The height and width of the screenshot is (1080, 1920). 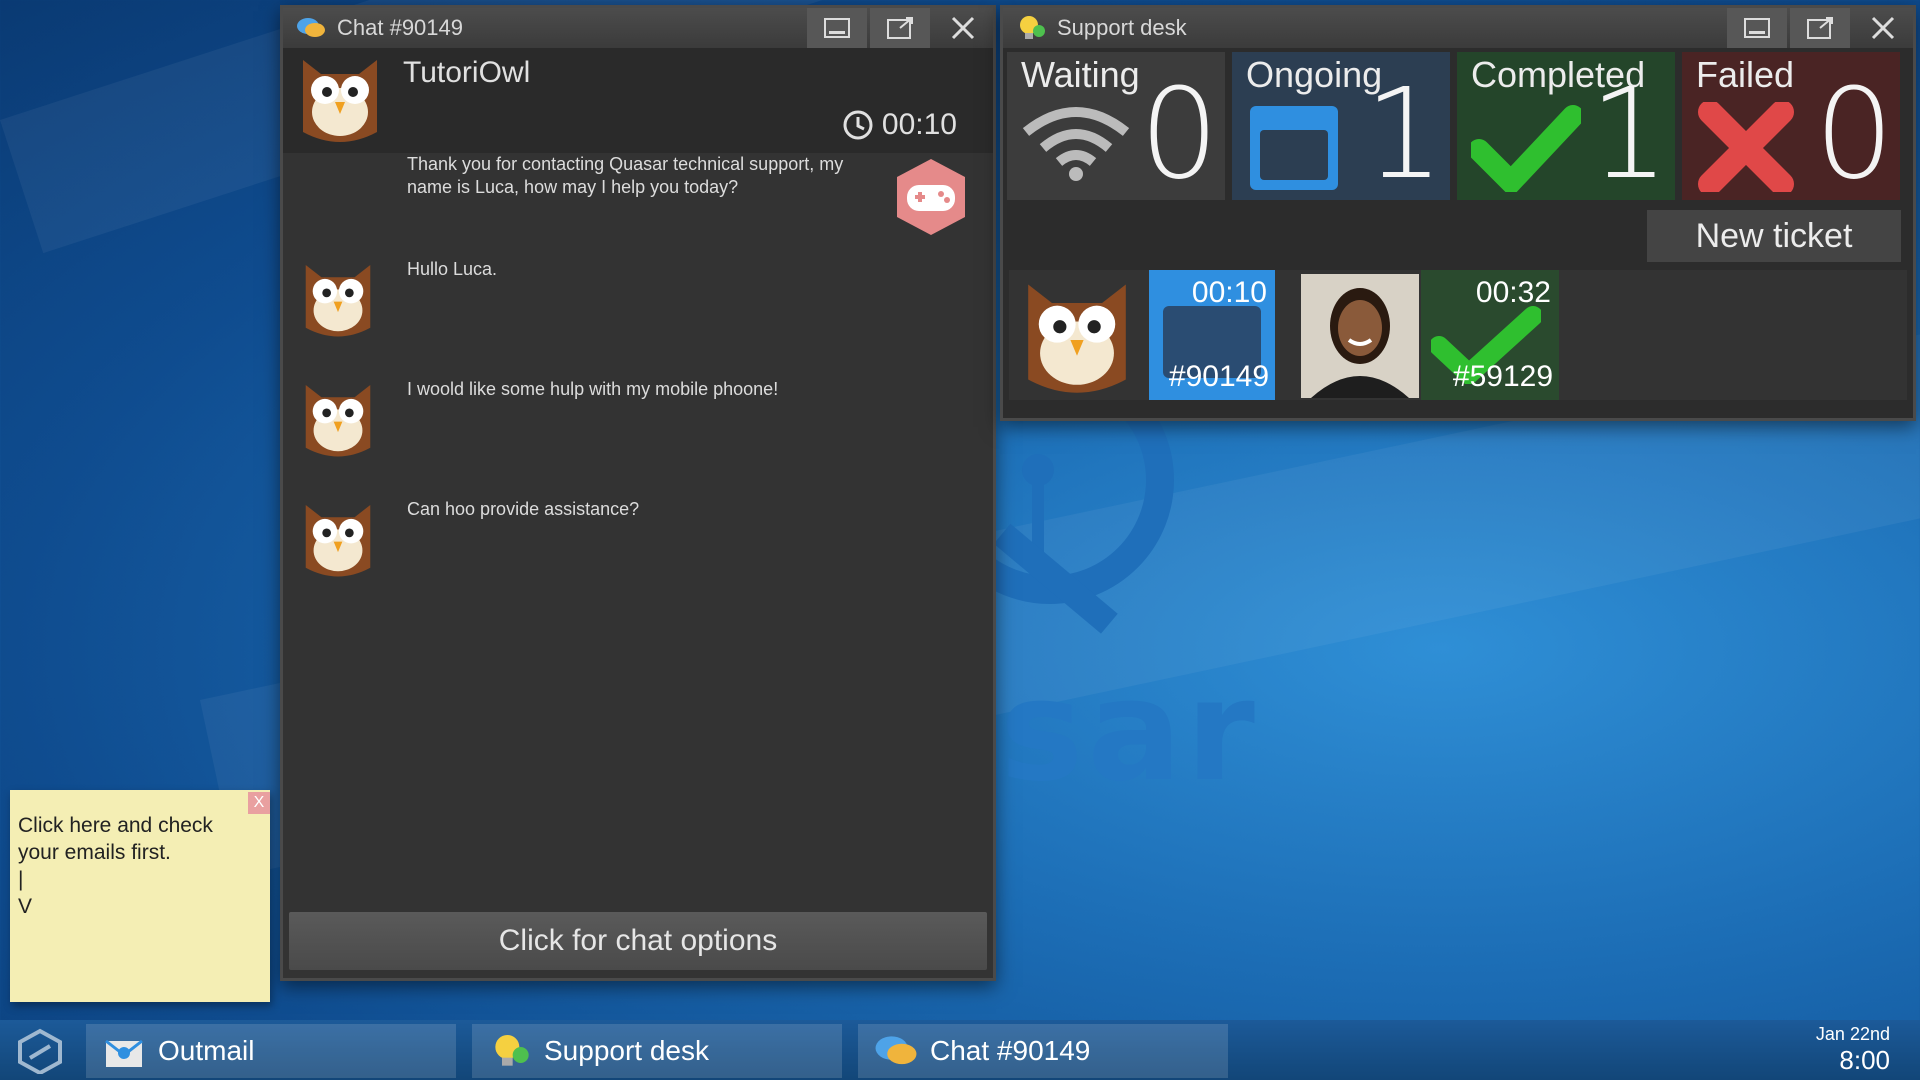 I want to click on taskbar-clock: Jan 22nd 8:00, so click(x=1853, y=1050).